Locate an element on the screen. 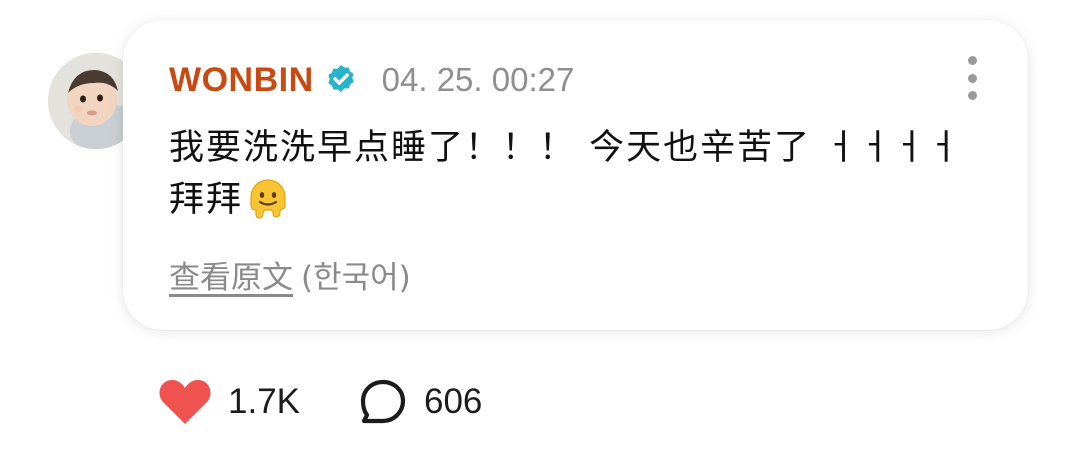 The image size is (1080, 464). melting-face-icon is located at coordinates (268, 199).